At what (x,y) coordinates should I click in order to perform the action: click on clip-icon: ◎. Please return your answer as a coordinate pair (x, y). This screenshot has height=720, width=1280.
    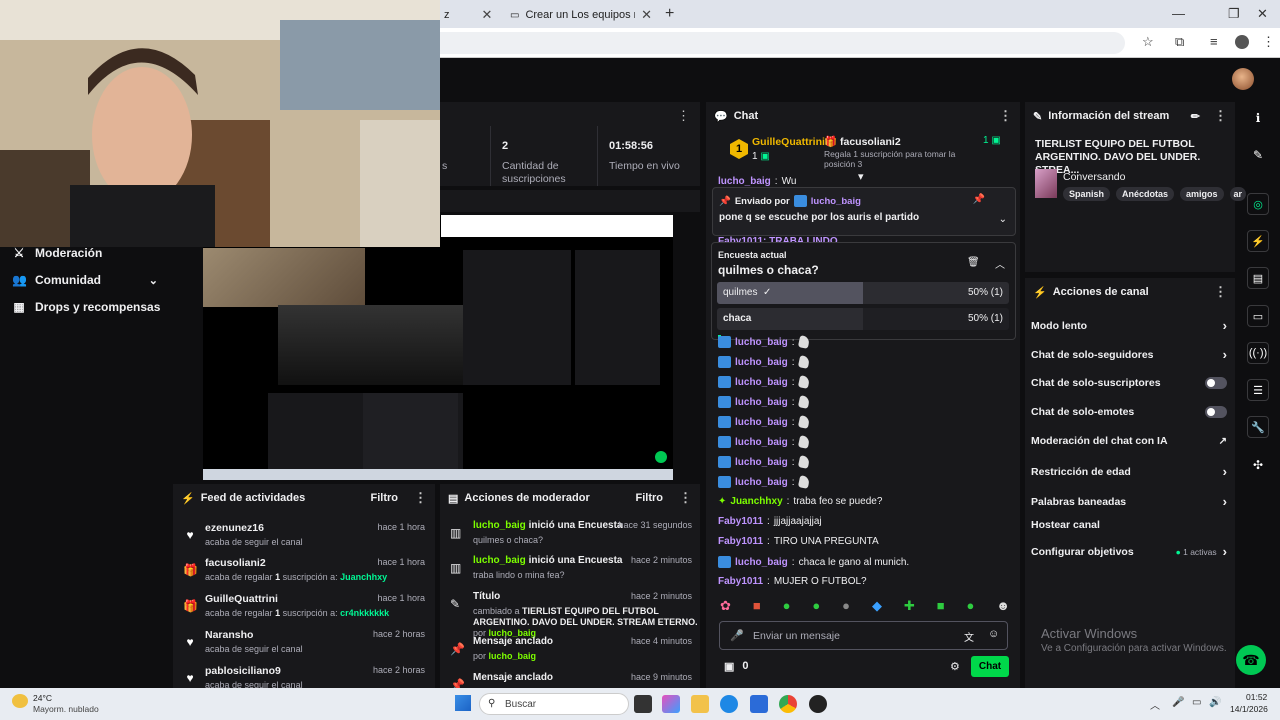
    Looking at the image, I should click on (1258, 204).